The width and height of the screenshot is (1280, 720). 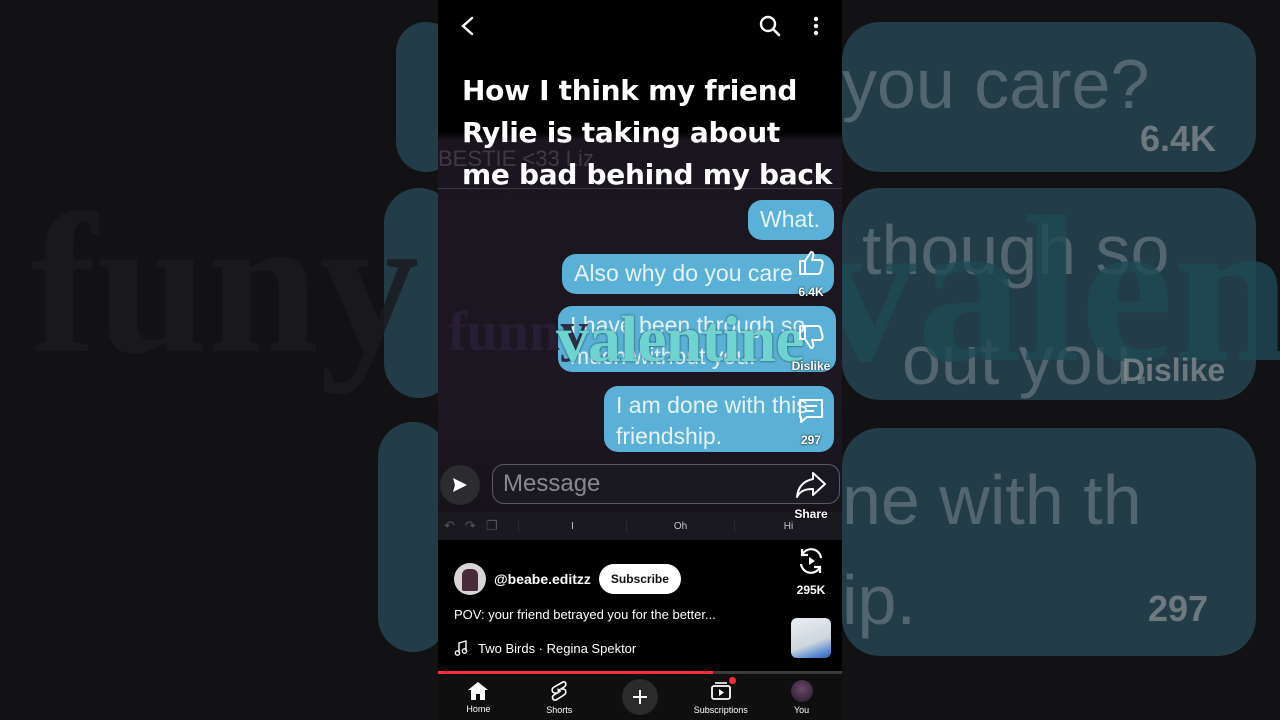 What do you see at coordinates (811, 514) in the screenshot?
I see `share-label: Share` at bounding box center [811, 514].